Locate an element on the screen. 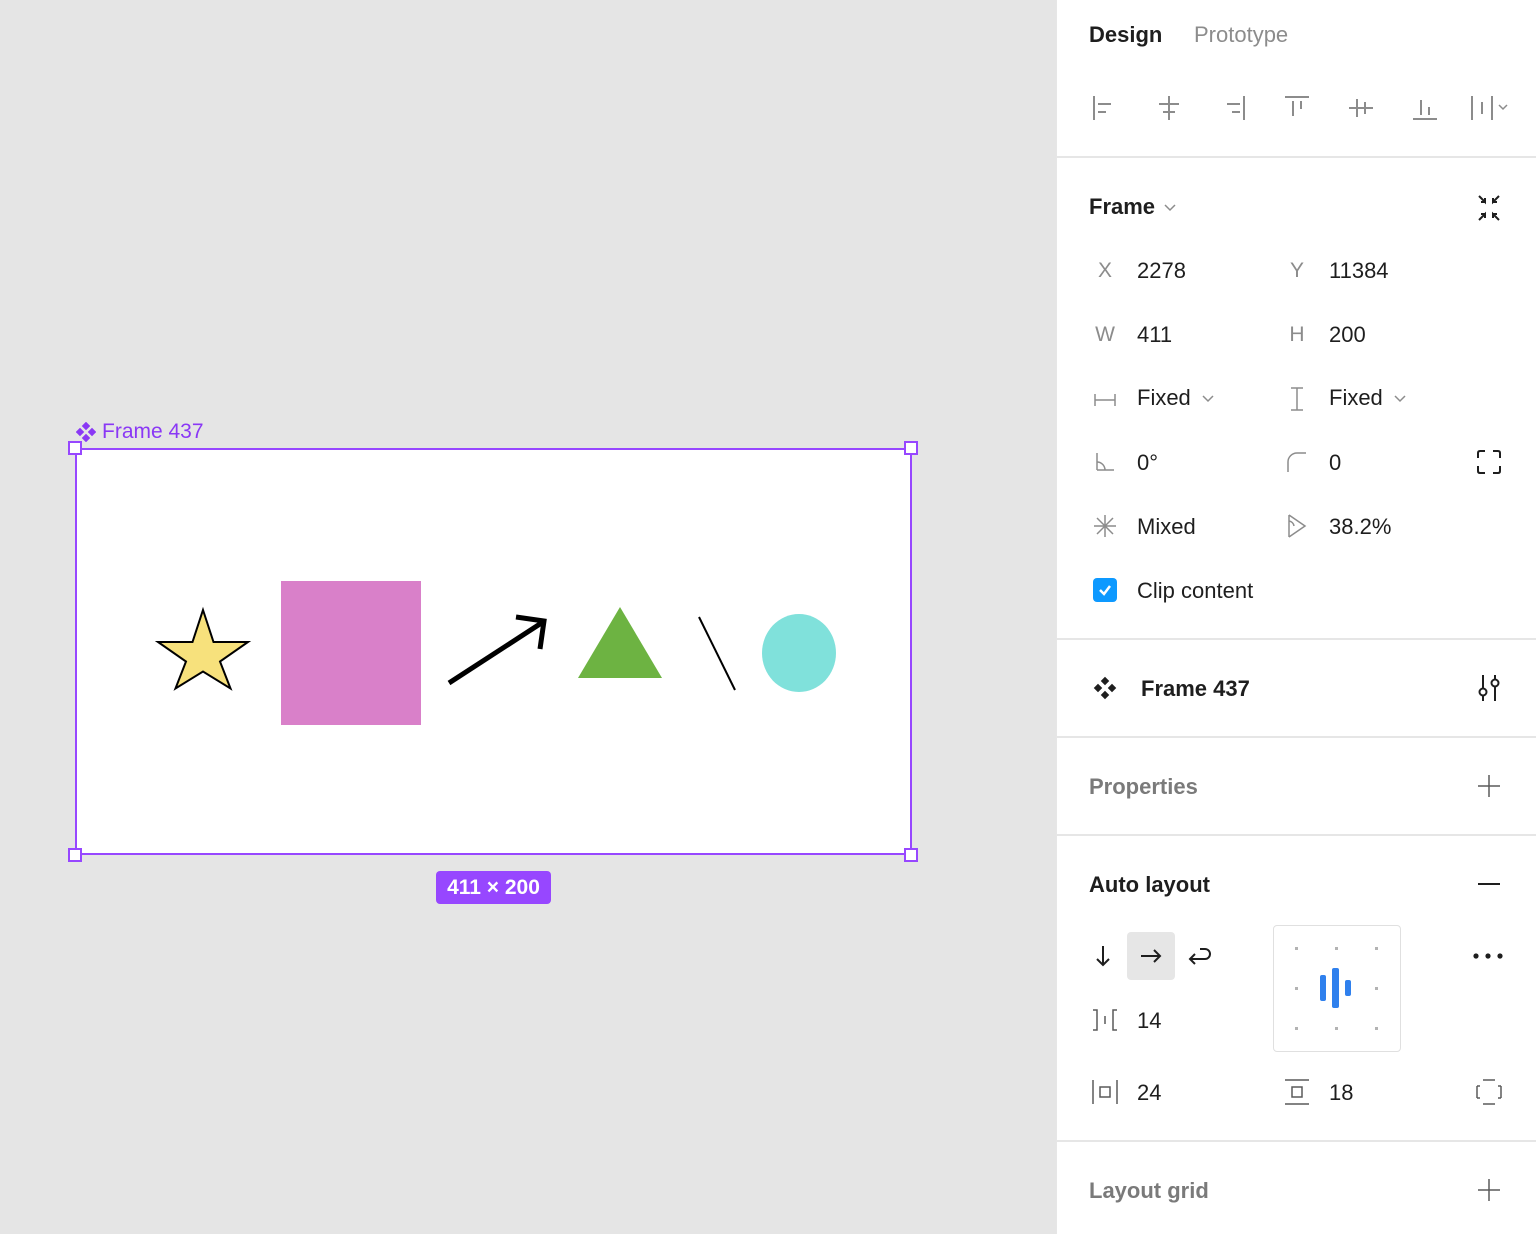  align-left-icon is located at coordinates (1105, 108).